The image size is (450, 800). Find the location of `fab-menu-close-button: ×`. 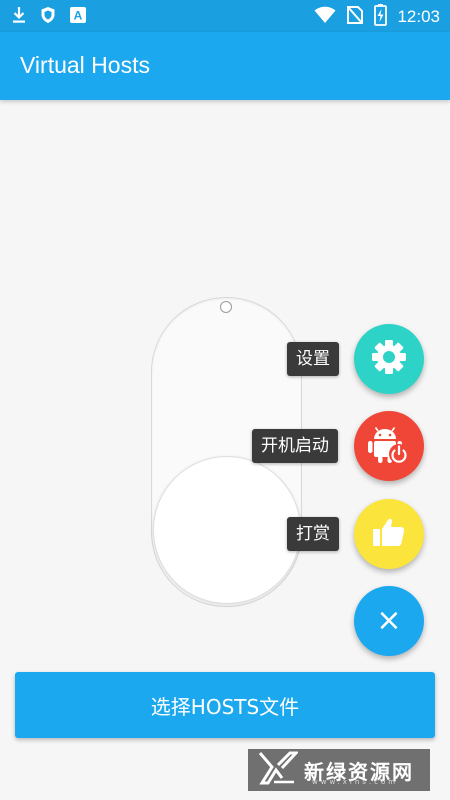

fab-menu-close-button: × is located at coordinates (389, 621).